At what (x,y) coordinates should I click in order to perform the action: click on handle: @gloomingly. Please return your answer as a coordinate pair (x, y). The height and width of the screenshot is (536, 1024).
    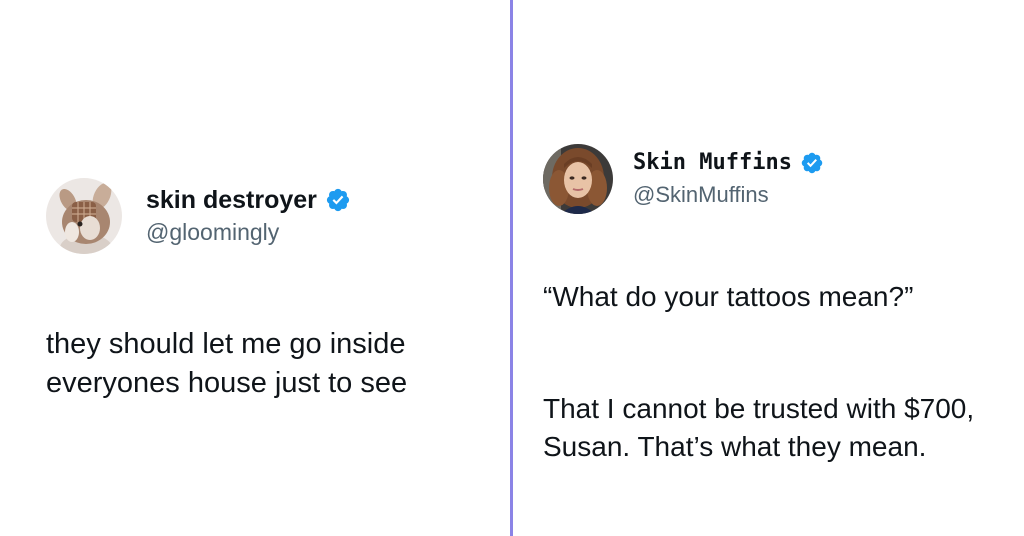
    Looking at the image, I should click on (248, 232).